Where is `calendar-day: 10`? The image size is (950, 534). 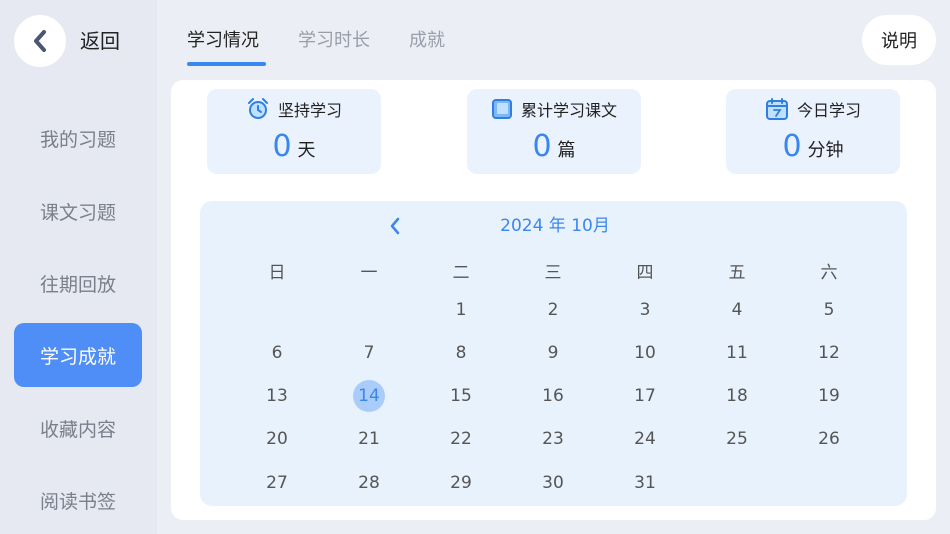 calendar-day: 10 is located at coordinates (645, 353).